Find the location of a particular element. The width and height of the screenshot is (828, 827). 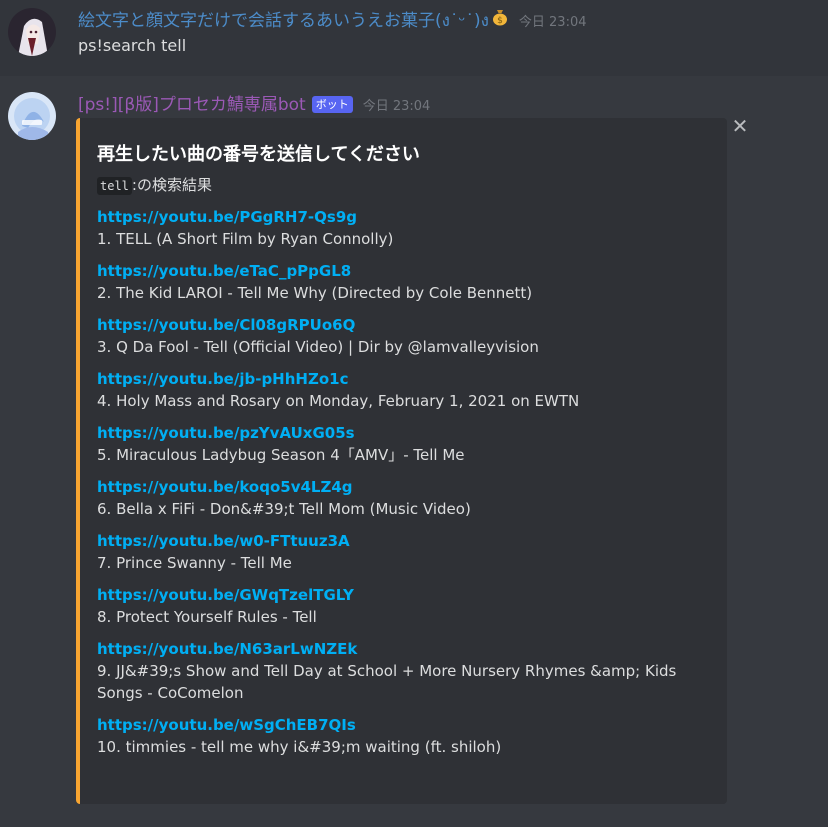

result-link: https://youtu.be/N63arLwNZEk is located at coordinates (397, 649).